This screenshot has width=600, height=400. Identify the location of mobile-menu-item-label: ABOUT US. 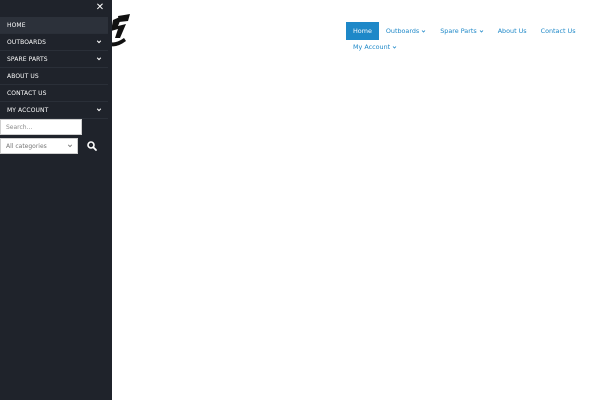
(23, 76).